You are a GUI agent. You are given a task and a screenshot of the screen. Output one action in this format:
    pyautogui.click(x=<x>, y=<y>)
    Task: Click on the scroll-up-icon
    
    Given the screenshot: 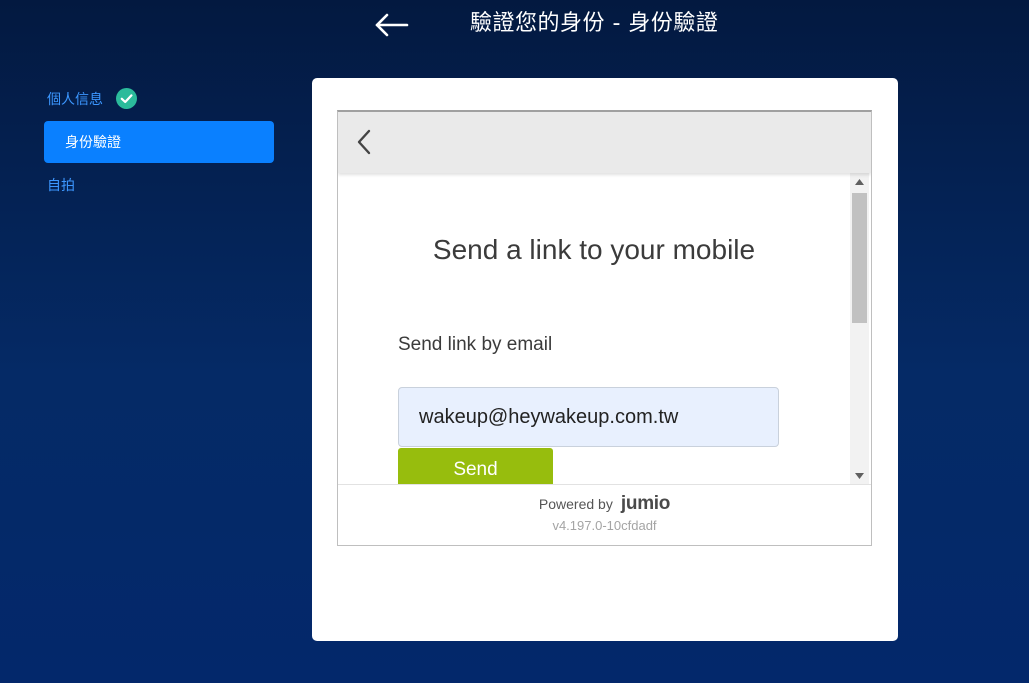 What is the action you would take?
    pyautogui.click(x=859, y=181)
    